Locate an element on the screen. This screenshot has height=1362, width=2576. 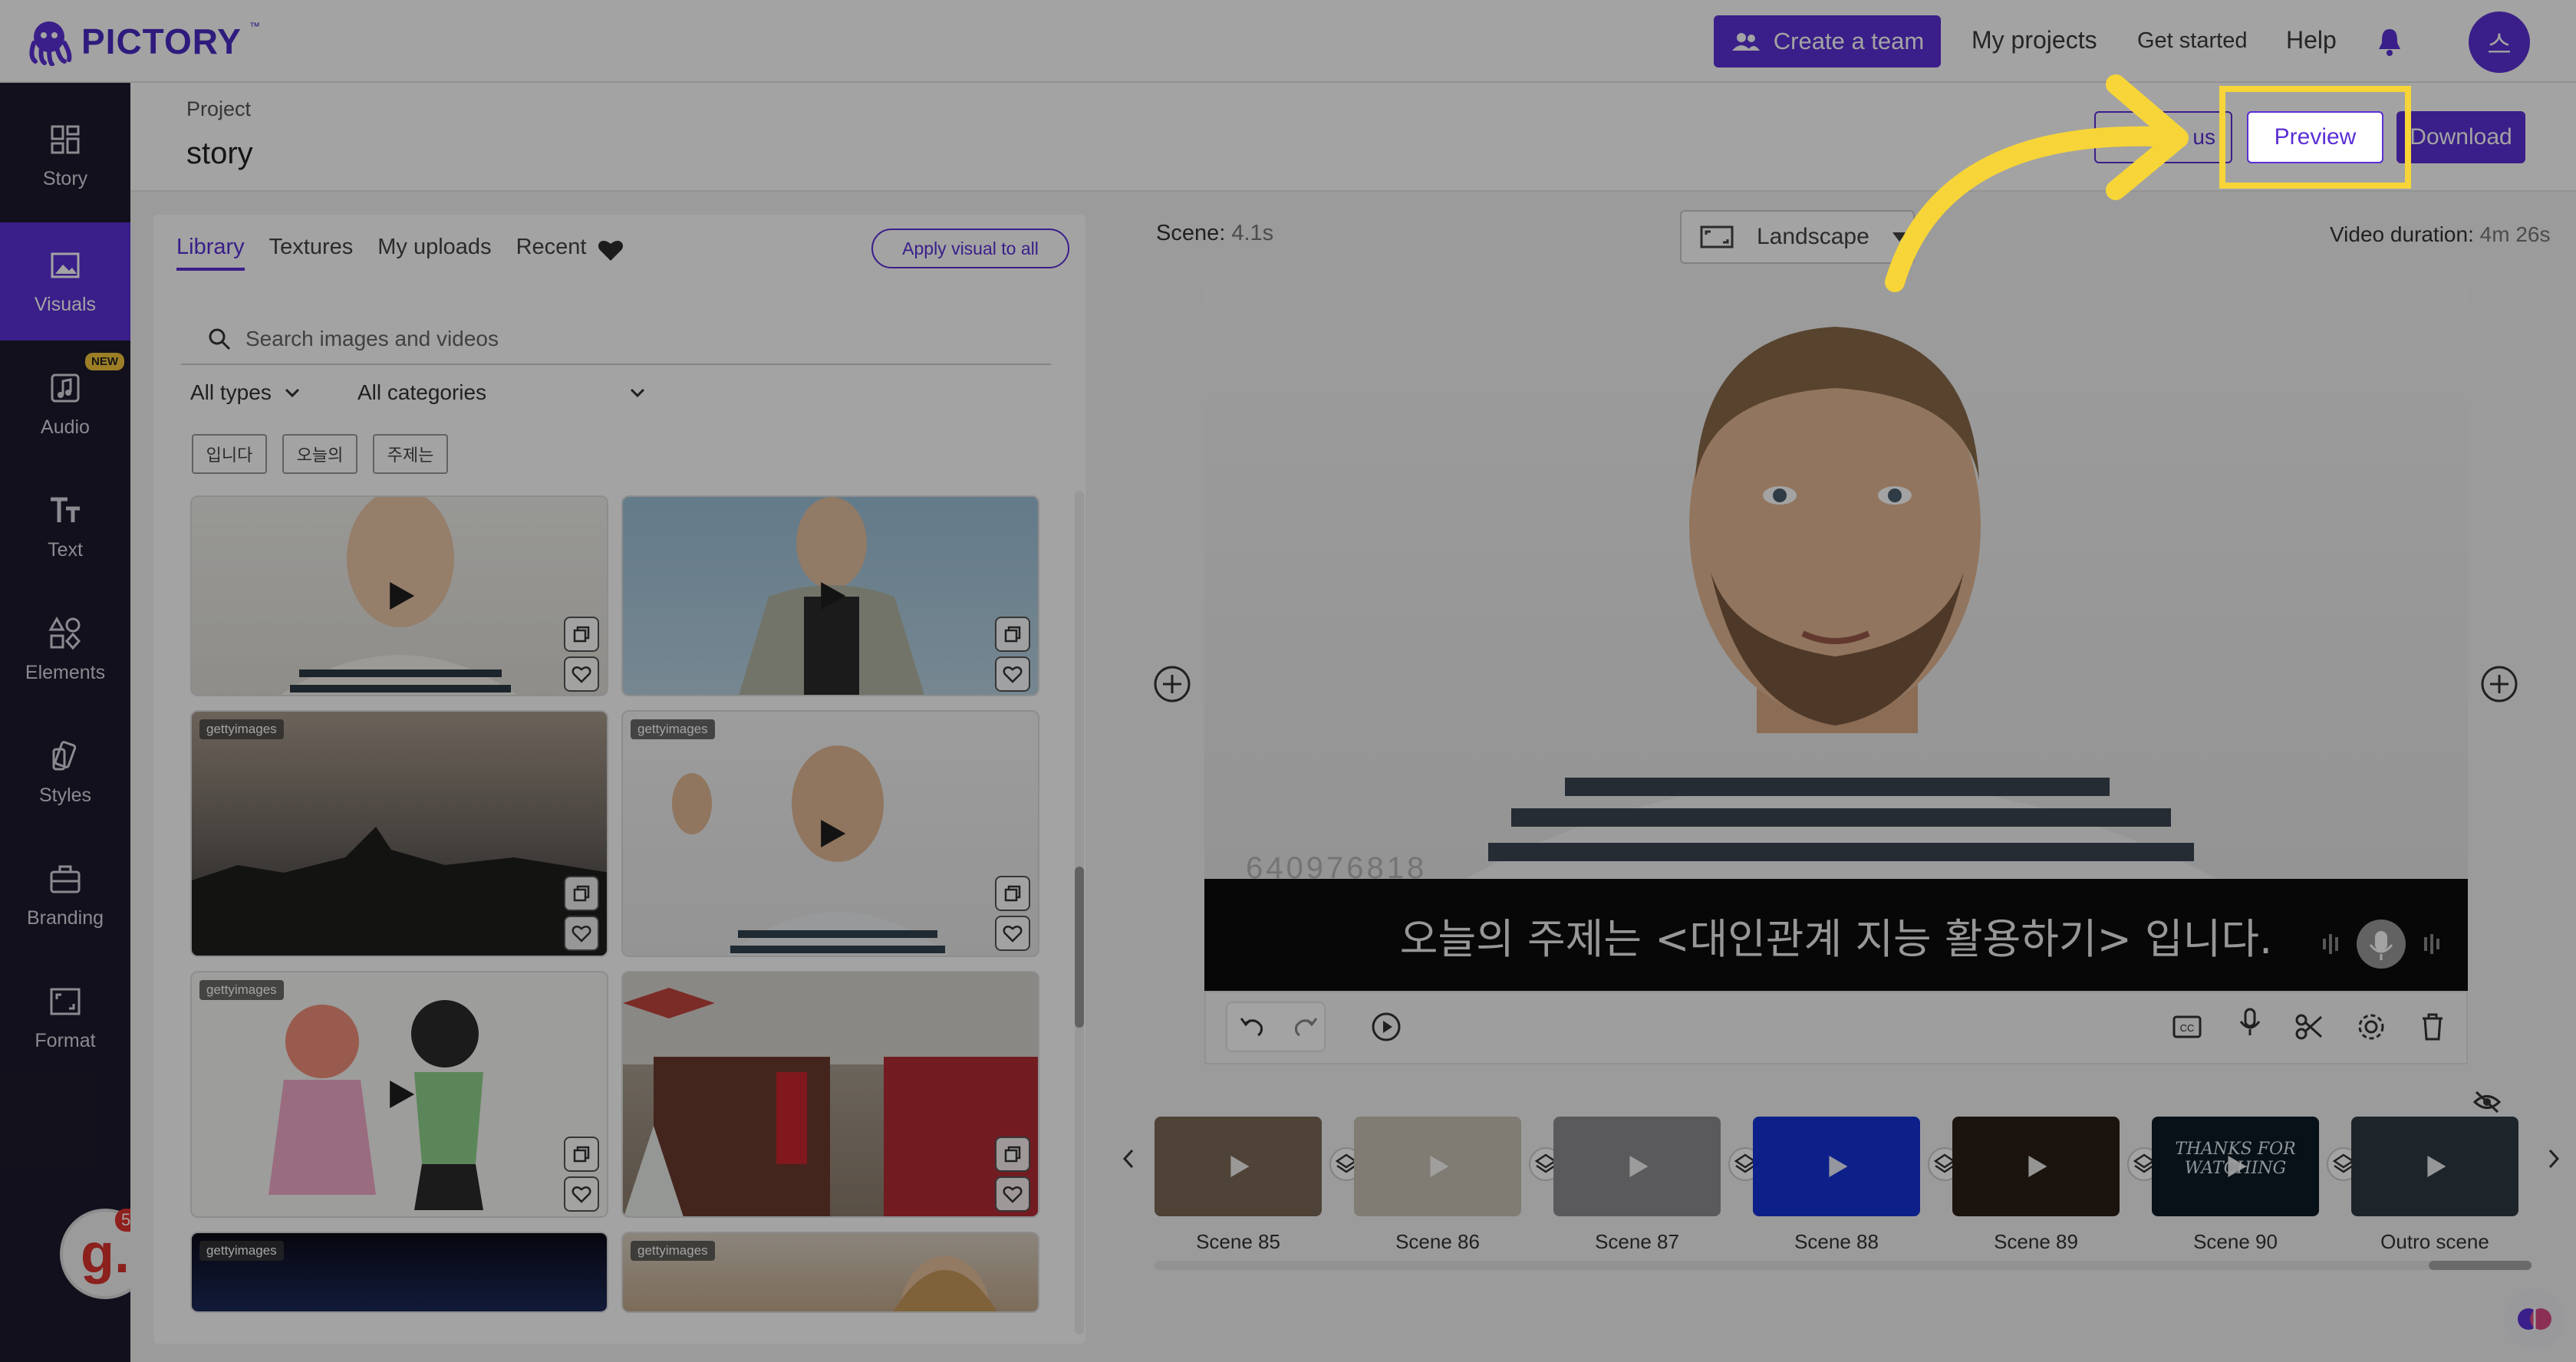
download-button: Download is located at coordinates (2460, 137).